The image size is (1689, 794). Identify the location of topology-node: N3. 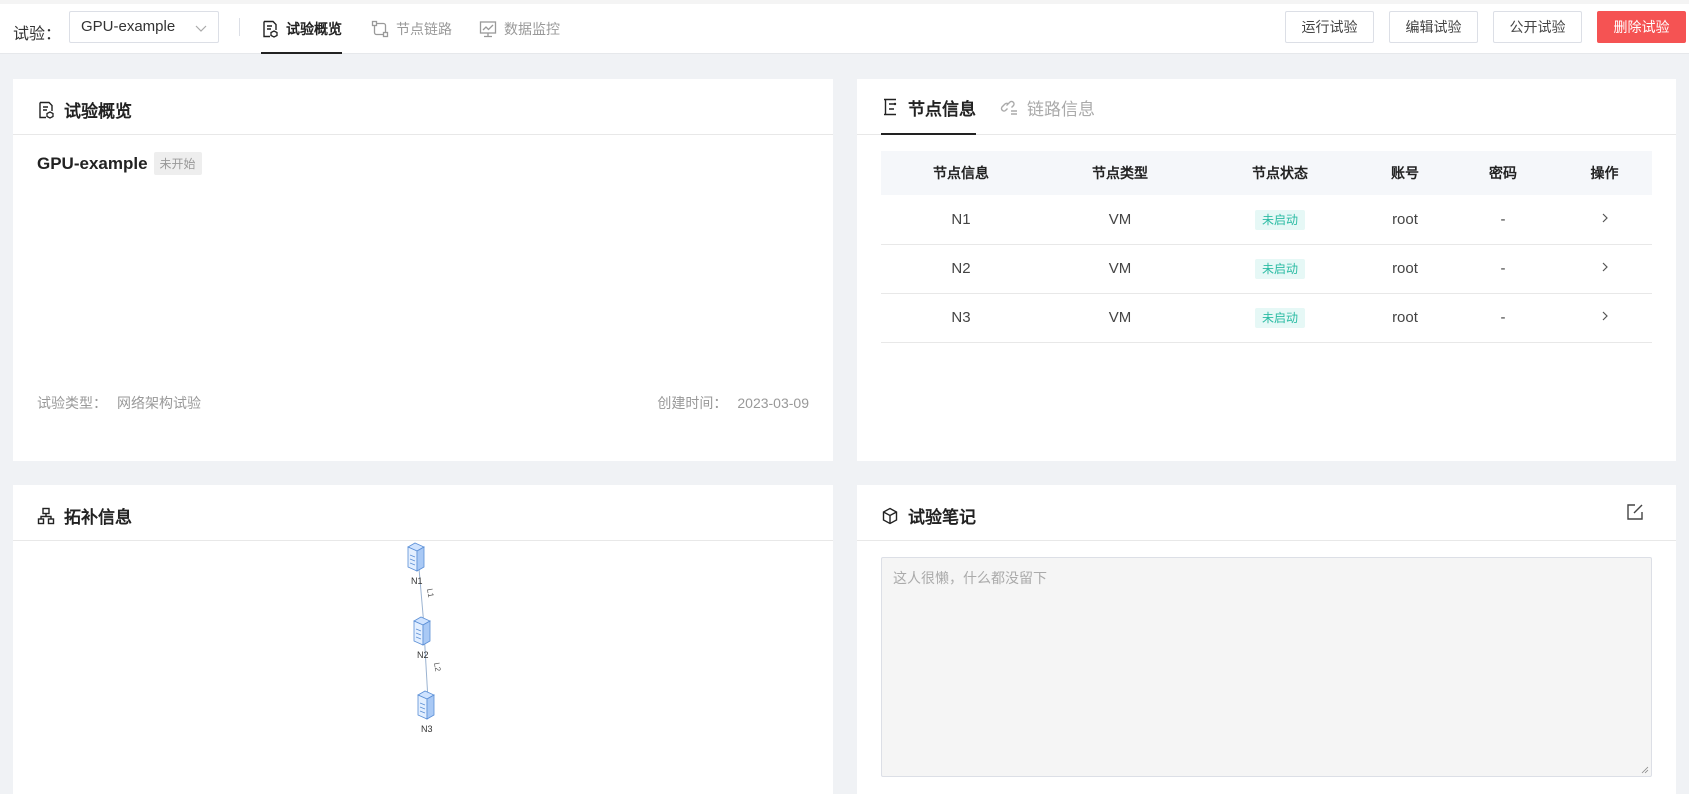
(426, 712).